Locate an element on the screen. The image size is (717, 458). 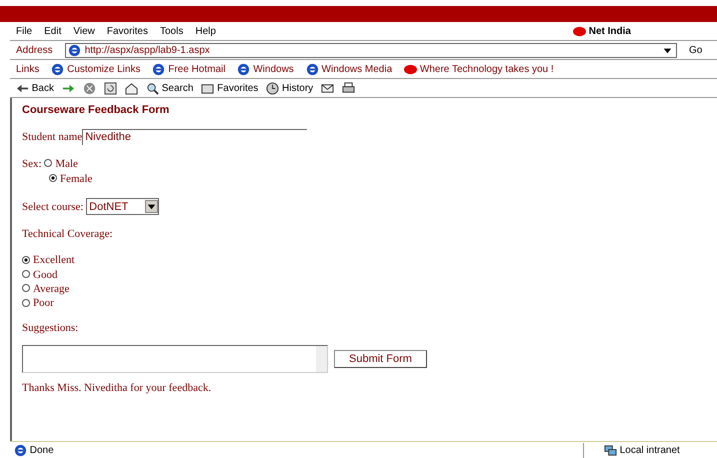
radio-option: Good is located at coordinates (40, 275).